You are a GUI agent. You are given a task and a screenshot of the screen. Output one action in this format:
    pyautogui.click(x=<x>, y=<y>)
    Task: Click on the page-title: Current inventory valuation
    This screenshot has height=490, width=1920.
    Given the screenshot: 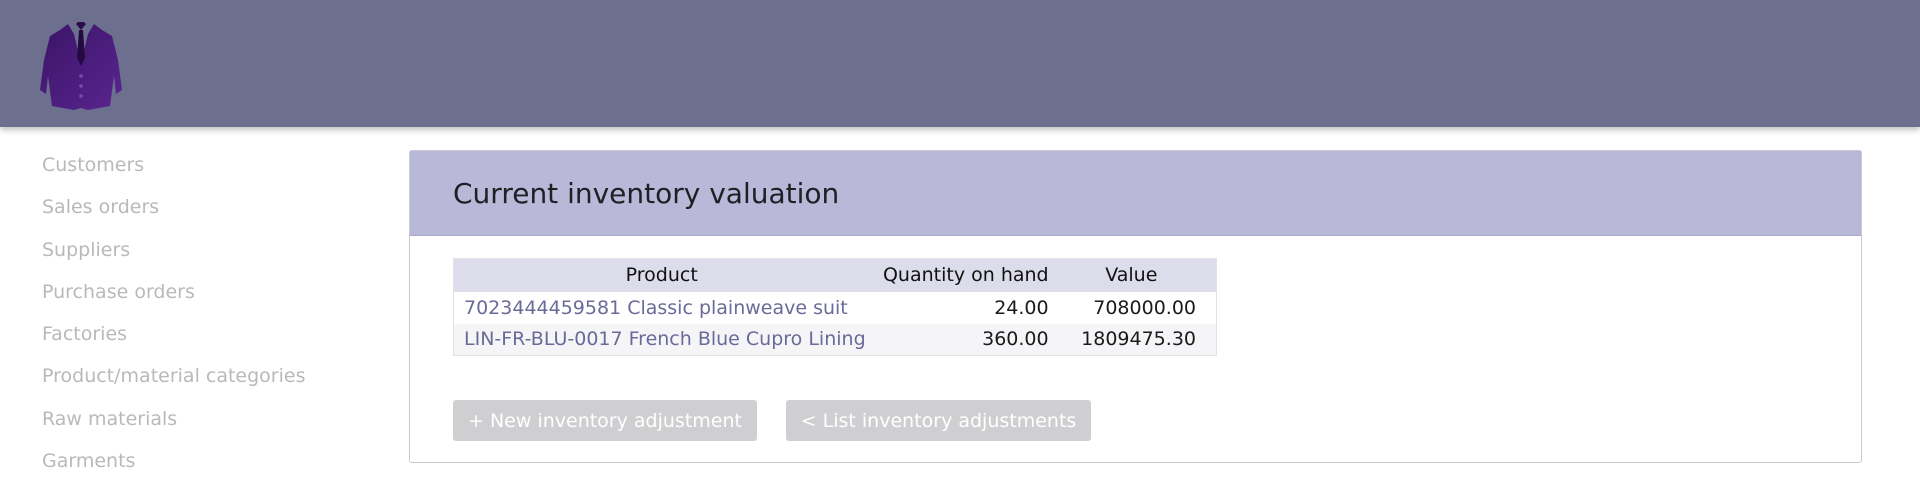 What is the action you would take?
    pyautogui.click(x=646, y=193)
    